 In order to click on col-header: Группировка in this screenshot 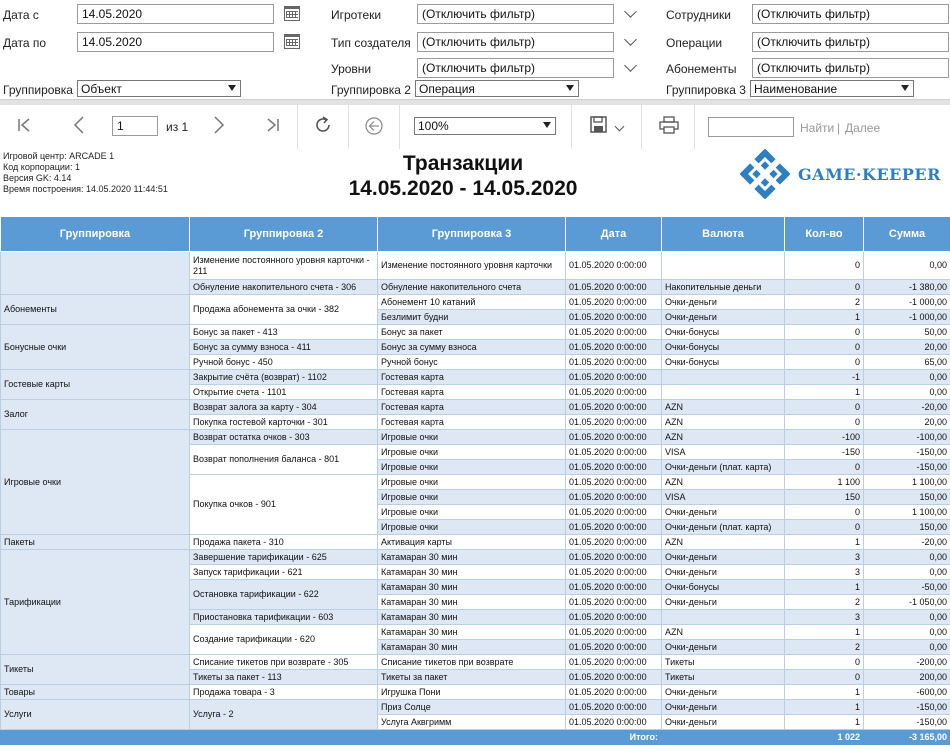, I will do `click(95, 234)`.